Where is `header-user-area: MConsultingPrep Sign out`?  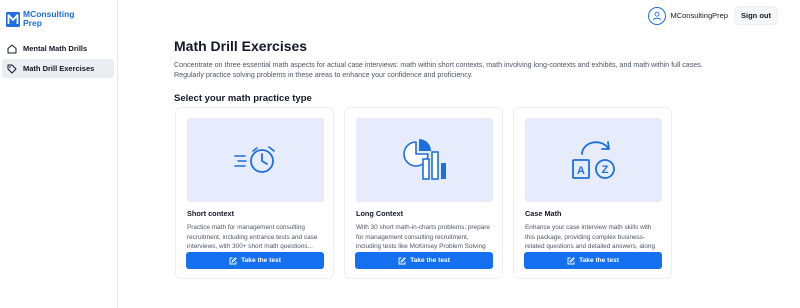 header-user-area: MConsultingPrep Sign out is located at coordinates (713, 15).